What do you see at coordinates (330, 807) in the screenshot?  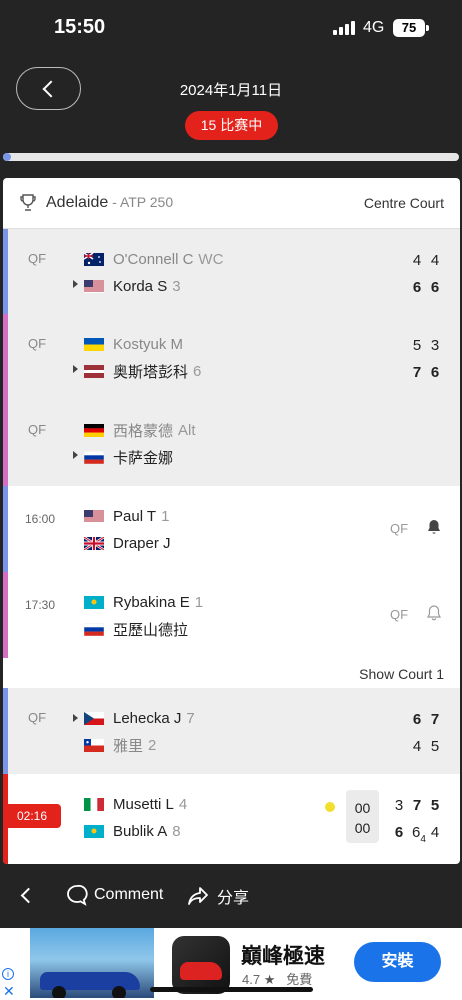 I see `serving-ball-icon` at bounding box center [330, 807].